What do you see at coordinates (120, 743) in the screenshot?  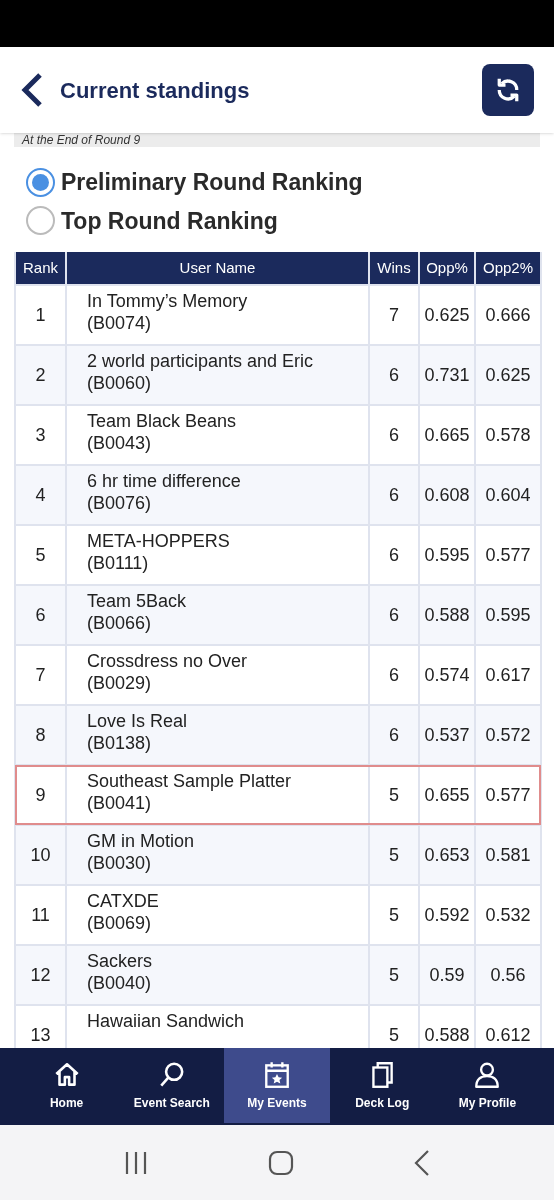 I see `team-code: (B0138)` at bounding box center [120, 743].